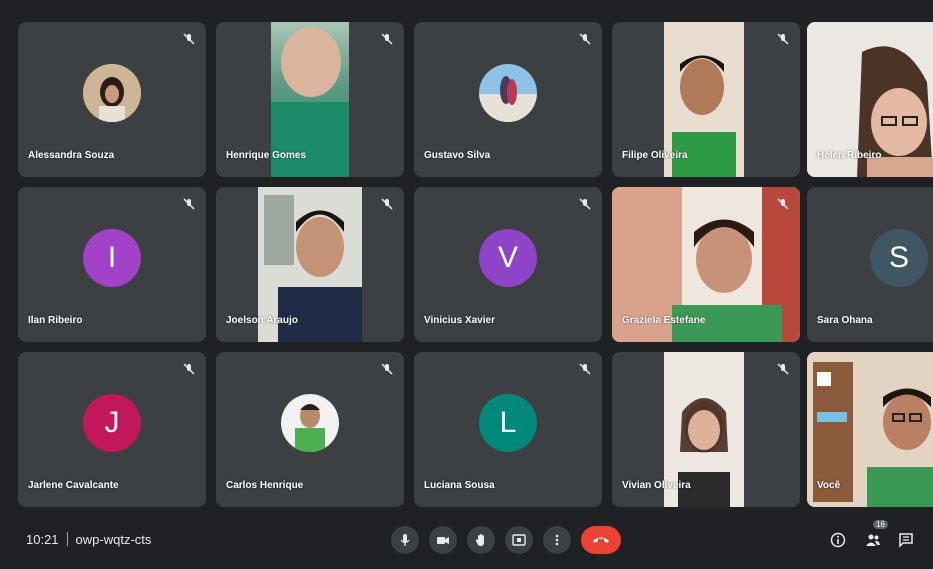  Describe the element at coordinates (706, 99) in the screenshot. I see `participant-tile: Filipe Oliveira` at that location.